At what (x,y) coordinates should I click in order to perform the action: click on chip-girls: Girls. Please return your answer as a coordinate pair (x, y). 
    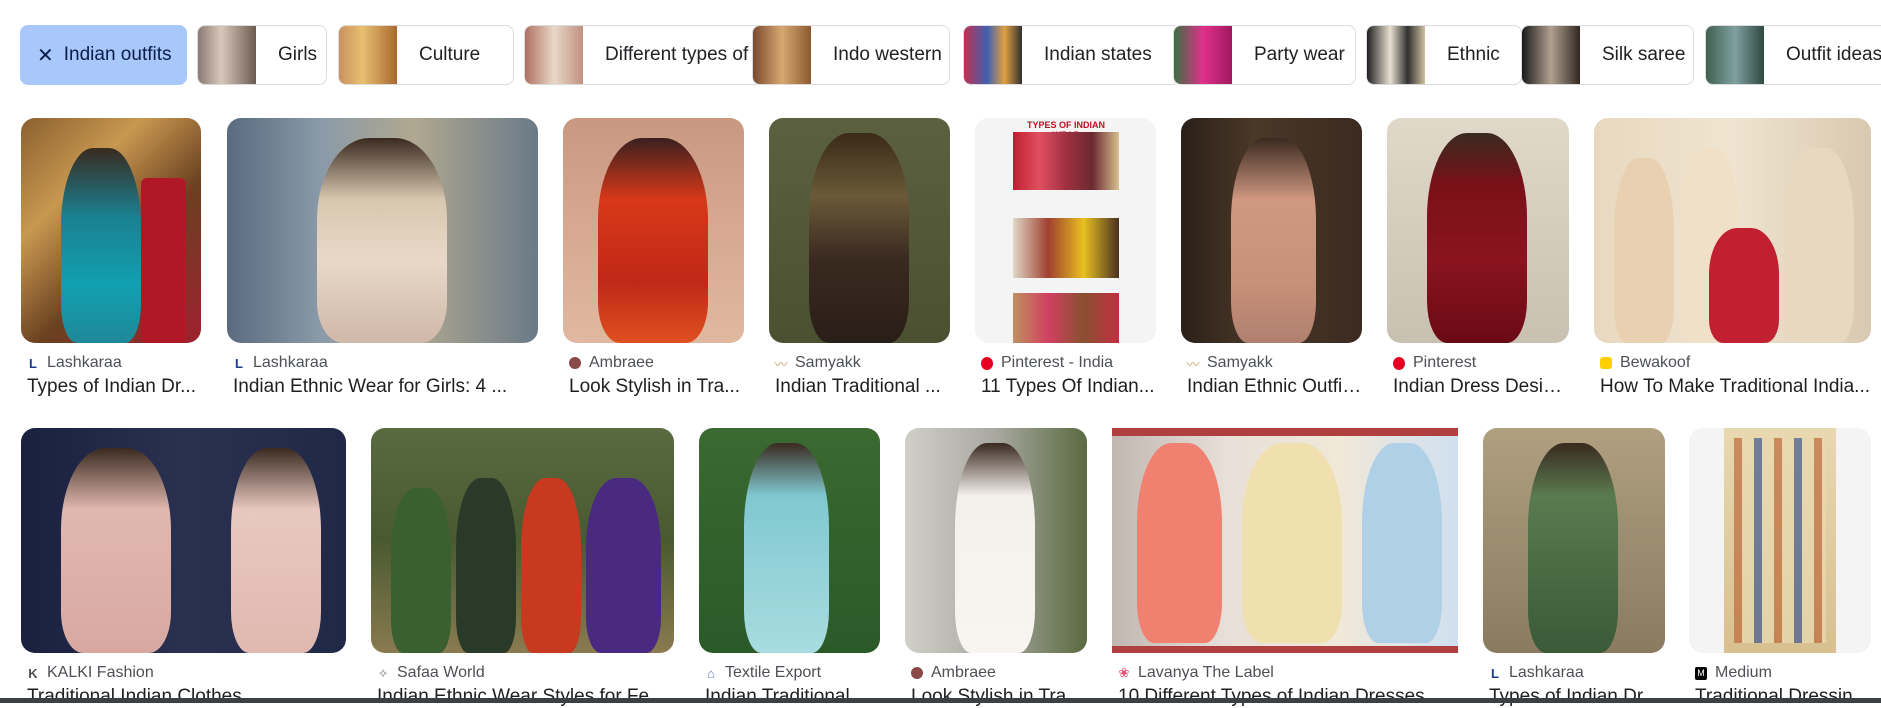
    Looking at the image, I should click on (262, 55).